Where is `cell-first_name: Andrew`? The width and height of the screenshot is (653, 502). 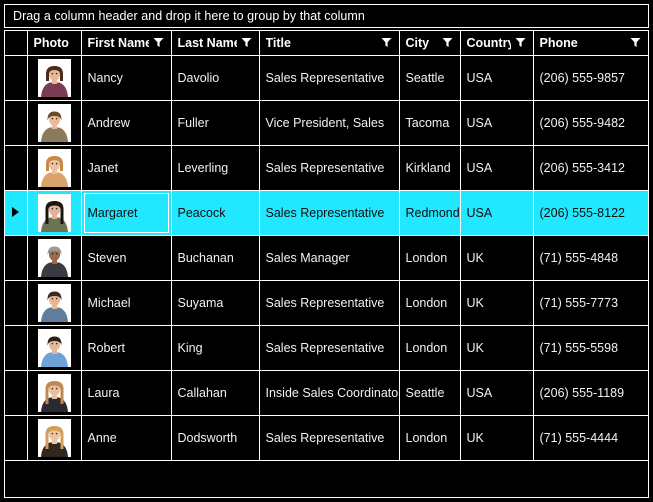 cell-first_name: Andrew is located at coordinates (126, 123).